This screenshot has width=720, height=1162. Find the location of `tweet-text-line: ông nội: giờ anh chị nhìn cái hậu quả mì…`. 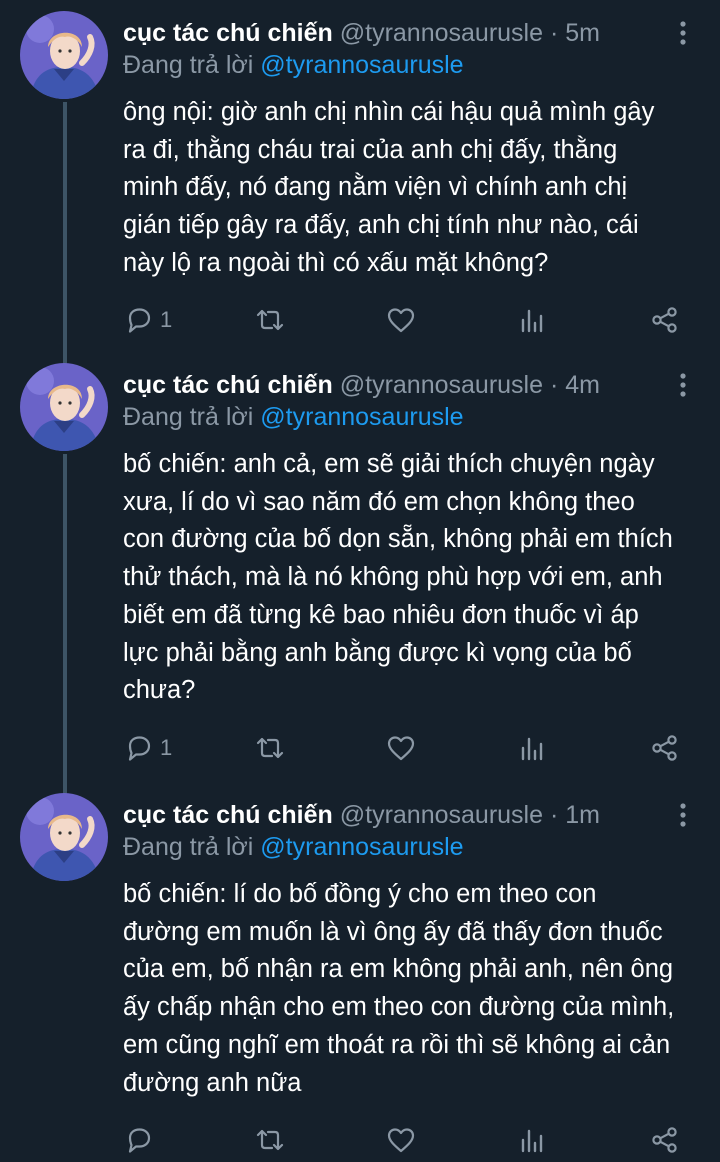

tweet-text-line: ông nội: giờ anh chị nhìn cái hậu quả mì… is located at coordinates (389, 112).